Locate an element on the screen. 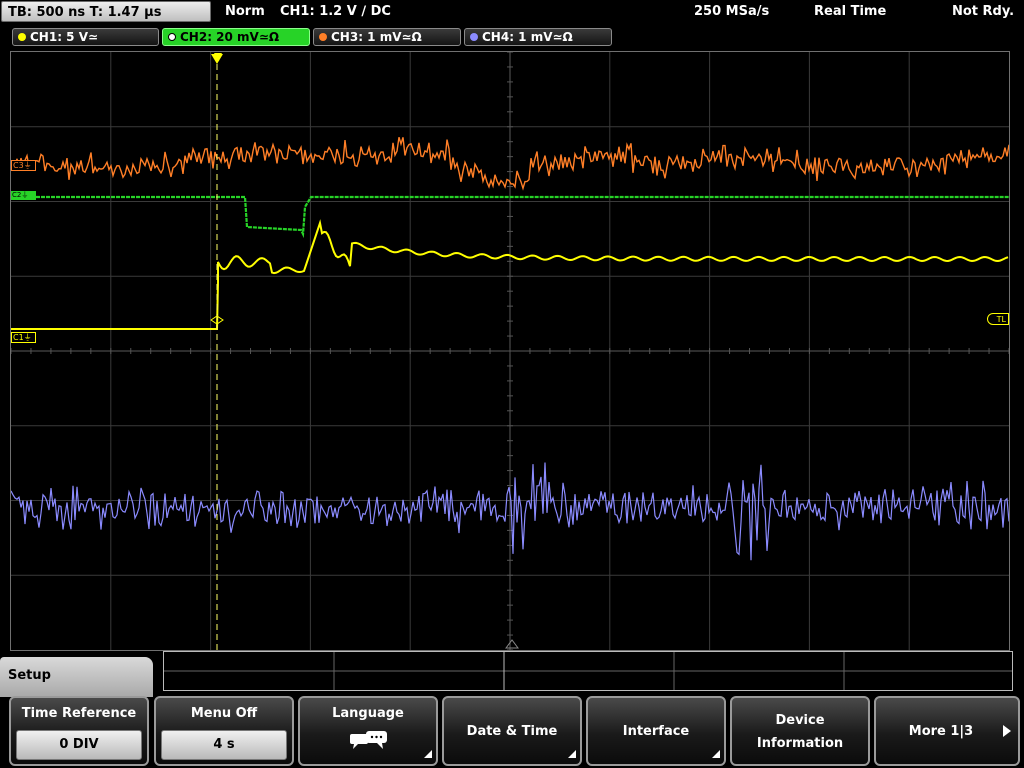 The image size is (1024, 768). channel-3-tab: CH3: 1 mV≃Ω is located at coordinates (387, 37).